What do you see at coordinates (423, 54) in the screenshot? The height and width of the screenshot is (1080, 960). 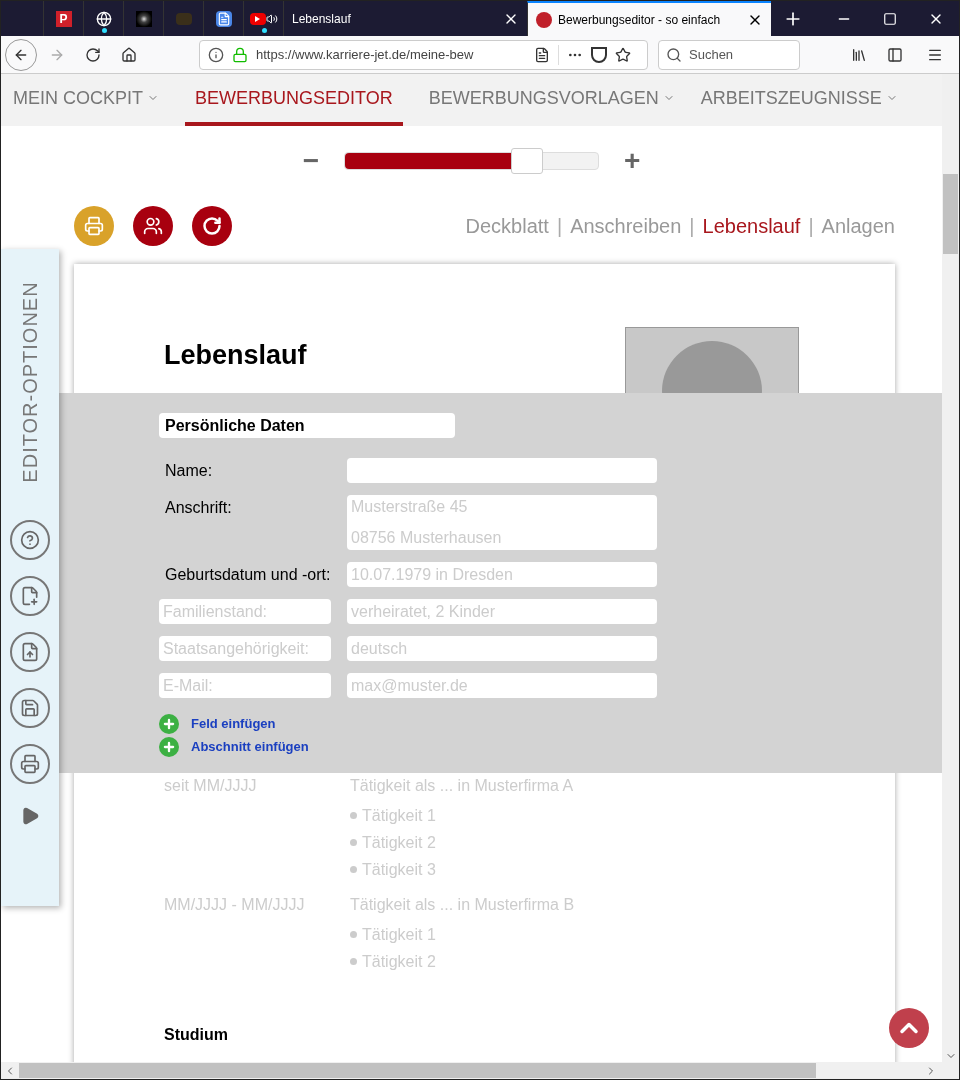 I see `address-bar: https://www.karriere-jet.de/meine-bew` at bounding box center [423, 54].